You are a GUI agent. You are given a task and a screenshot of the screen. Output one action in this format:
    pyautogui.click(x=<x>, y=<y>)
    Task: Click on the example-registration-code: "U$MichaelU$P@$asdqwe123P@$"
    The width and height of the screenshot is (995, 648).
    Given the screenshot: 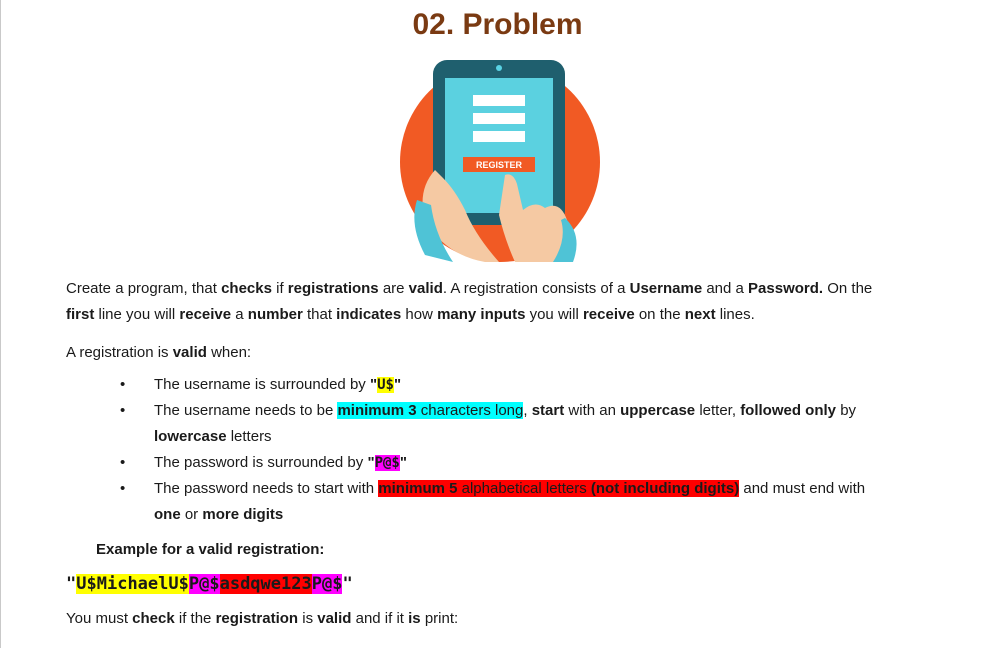 What is the action you would take?
    pyautogui.click(x=209, y=584)
    